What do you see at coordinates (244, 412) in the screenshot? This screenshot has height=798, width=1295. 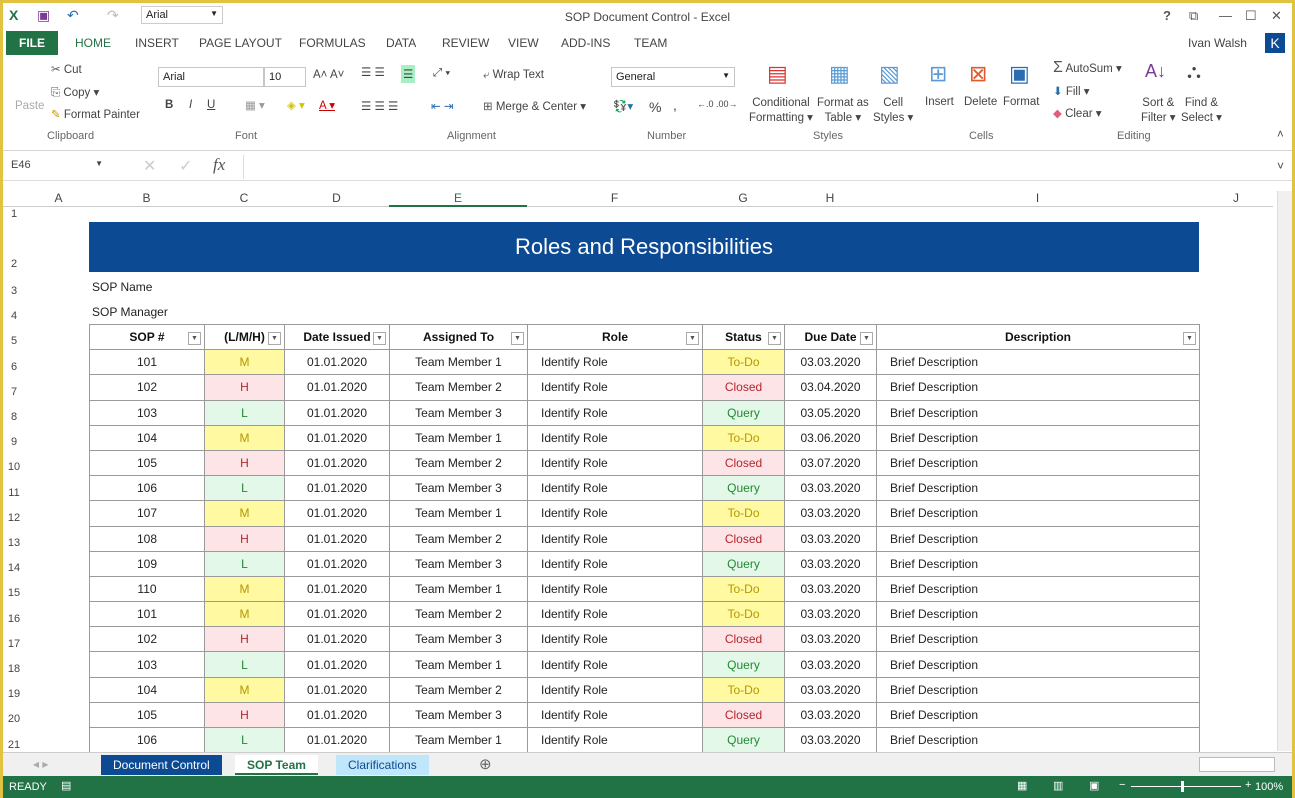 I see `priority-cell: L` at bounding box center [244, 412].